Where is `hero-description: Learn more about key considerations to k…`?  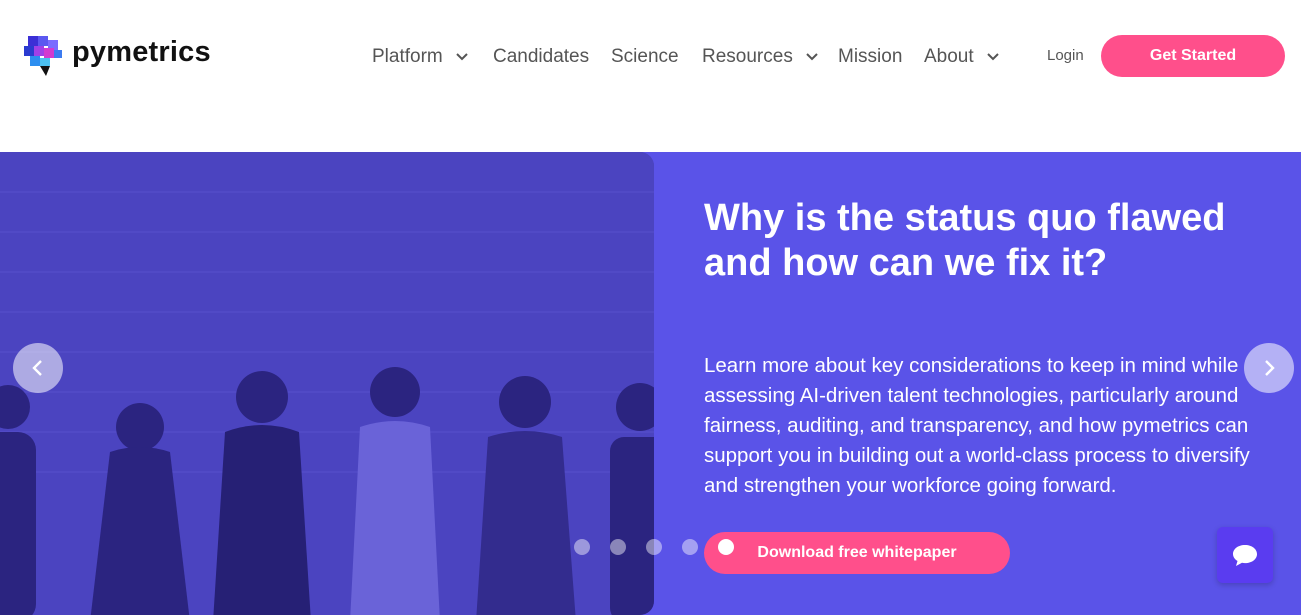
hero-description: Learn more about key considerations to k… is located at coordinates (977, 425).